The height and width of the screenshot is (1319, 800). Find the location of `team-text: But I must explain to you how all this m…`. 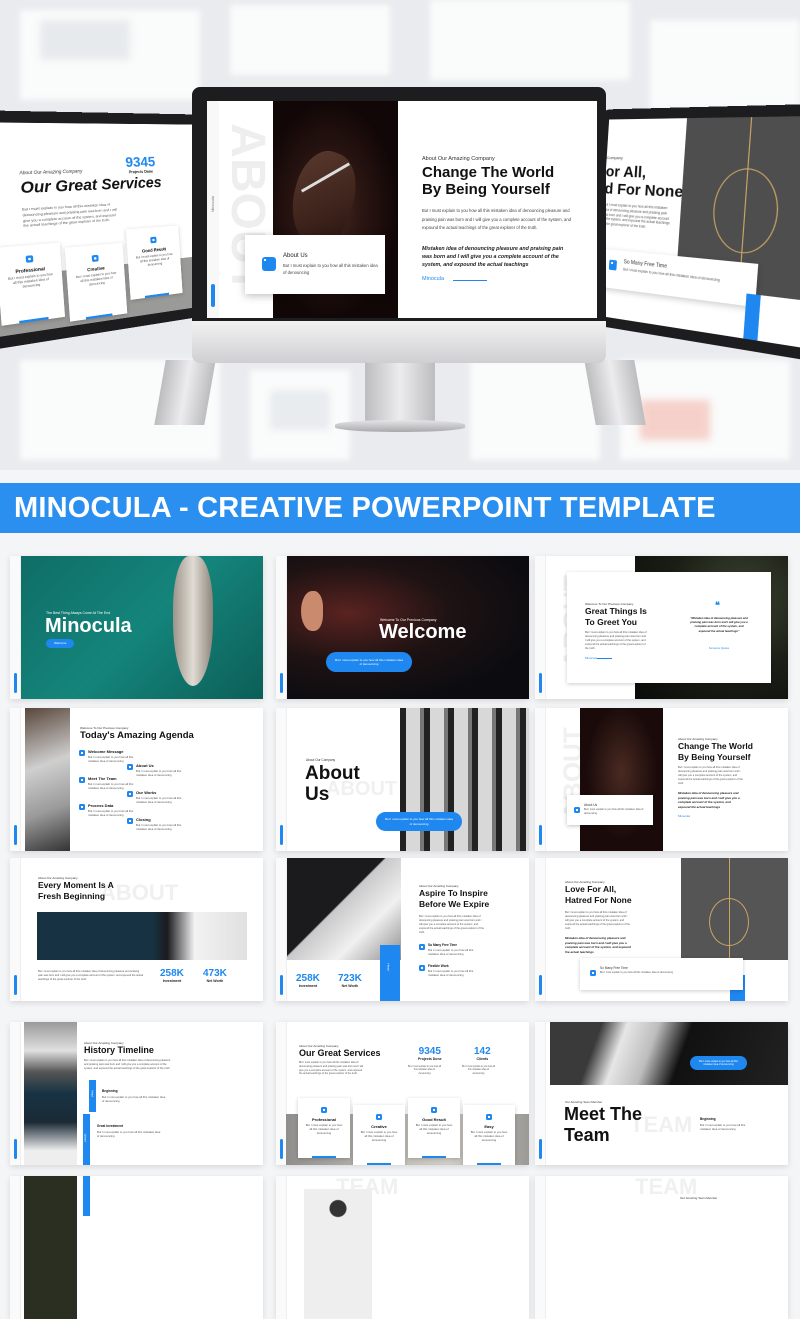

team-text: But I must explain to you how all this m… is located at coordinates (723, 1127).